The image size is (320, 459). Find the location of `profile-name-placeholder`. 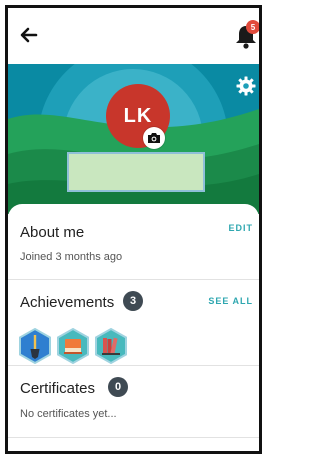

profile-name-placeholder is located at coordinates (136, 172).